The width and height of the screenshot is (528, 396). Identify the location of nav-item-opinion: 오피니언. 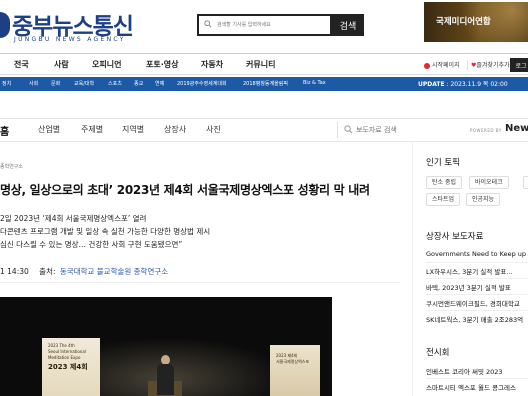
(106, 64).